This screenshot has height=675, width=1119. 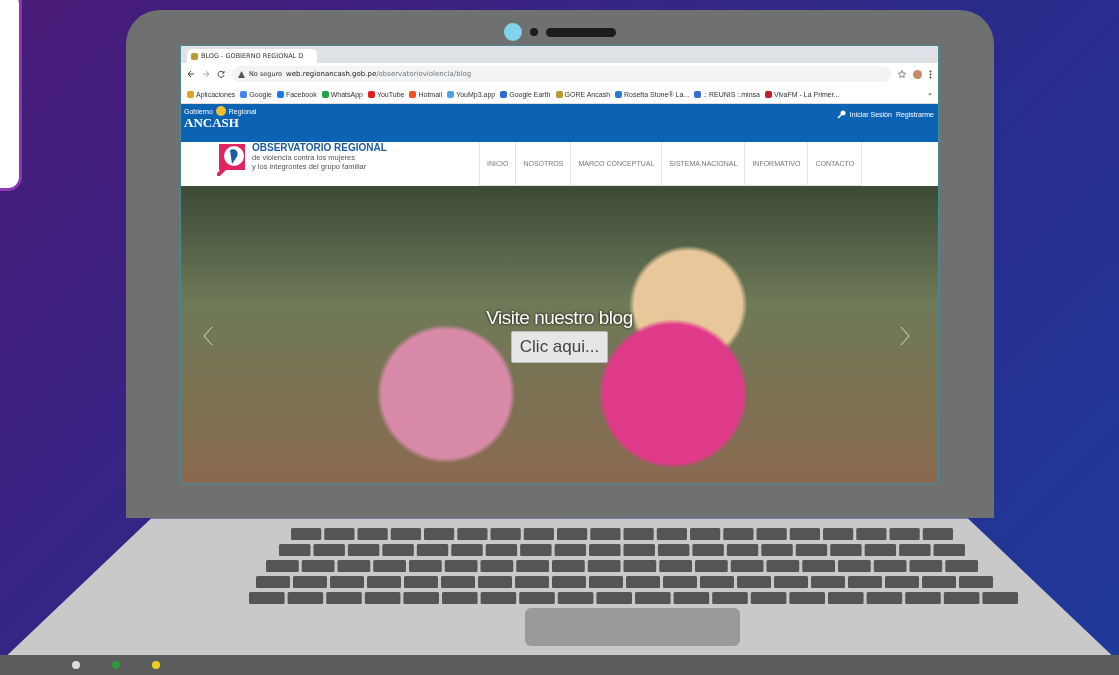 I want to click on camera-dot-icon, so click(x=533, y=32).